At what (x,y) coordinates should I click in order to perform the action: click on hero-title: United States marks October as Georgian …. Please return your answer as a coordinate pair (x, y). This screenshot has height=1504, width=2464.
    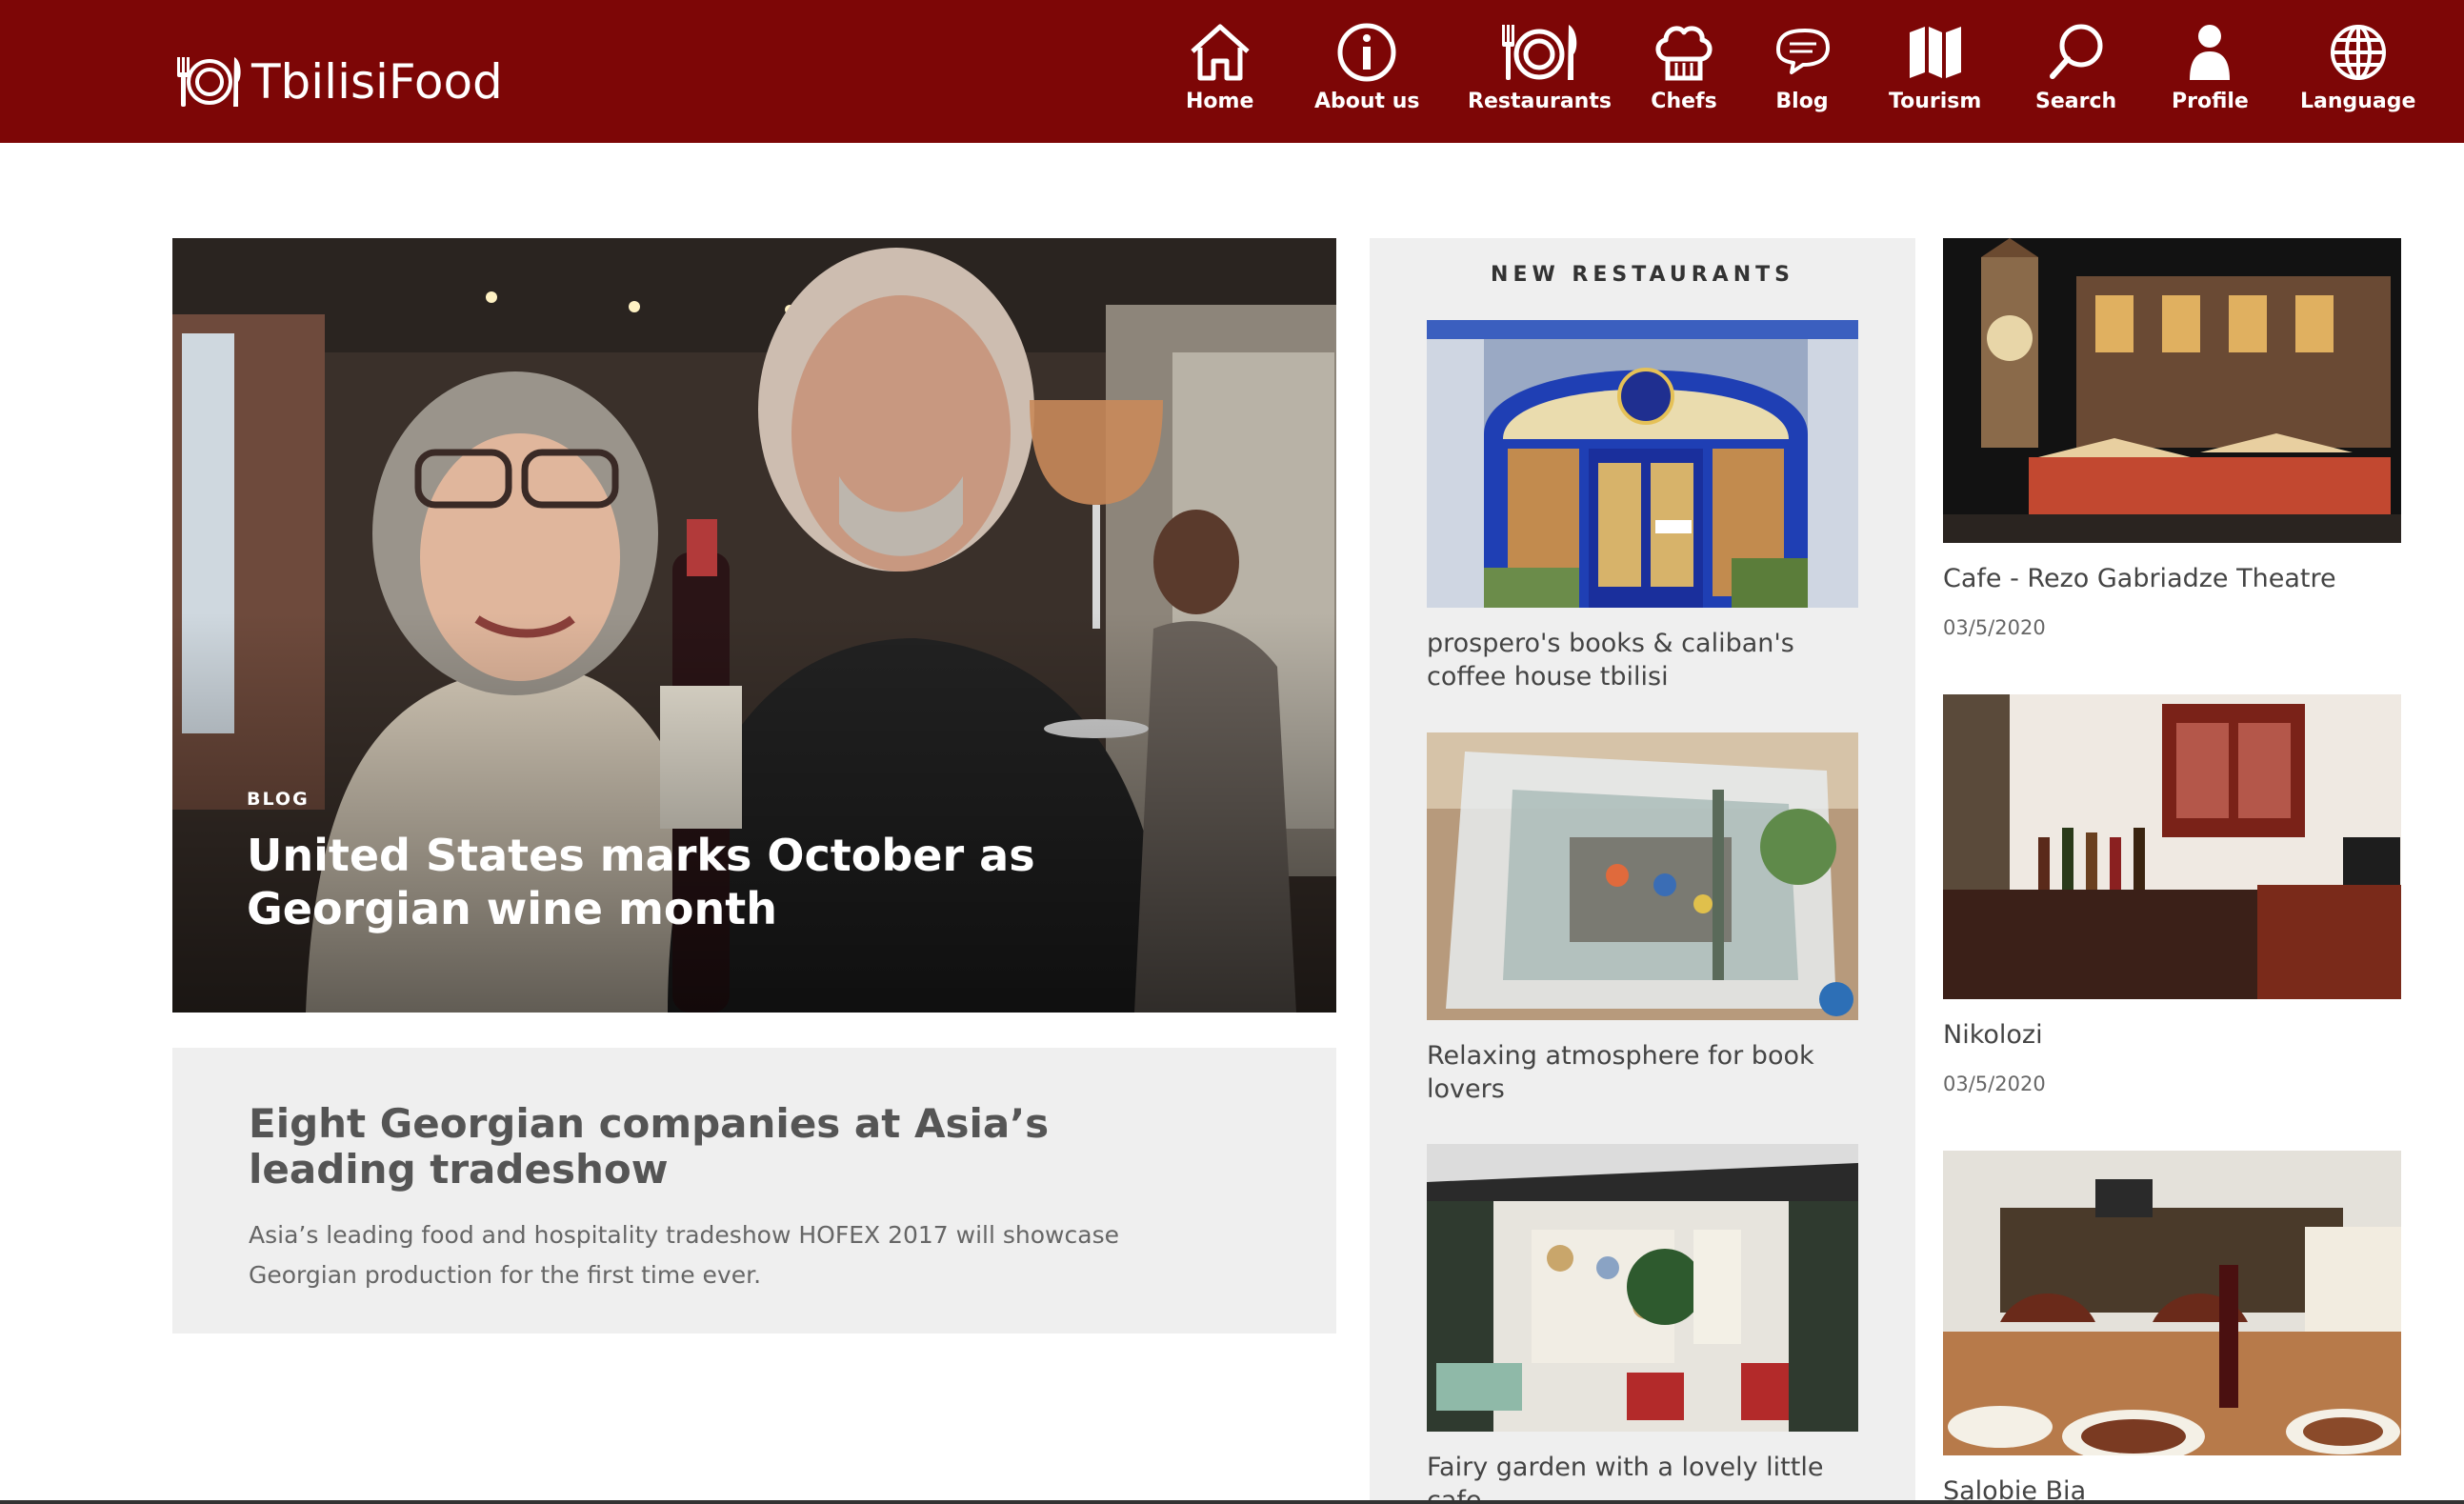
    Looking at the image, I should click on (751, 882).